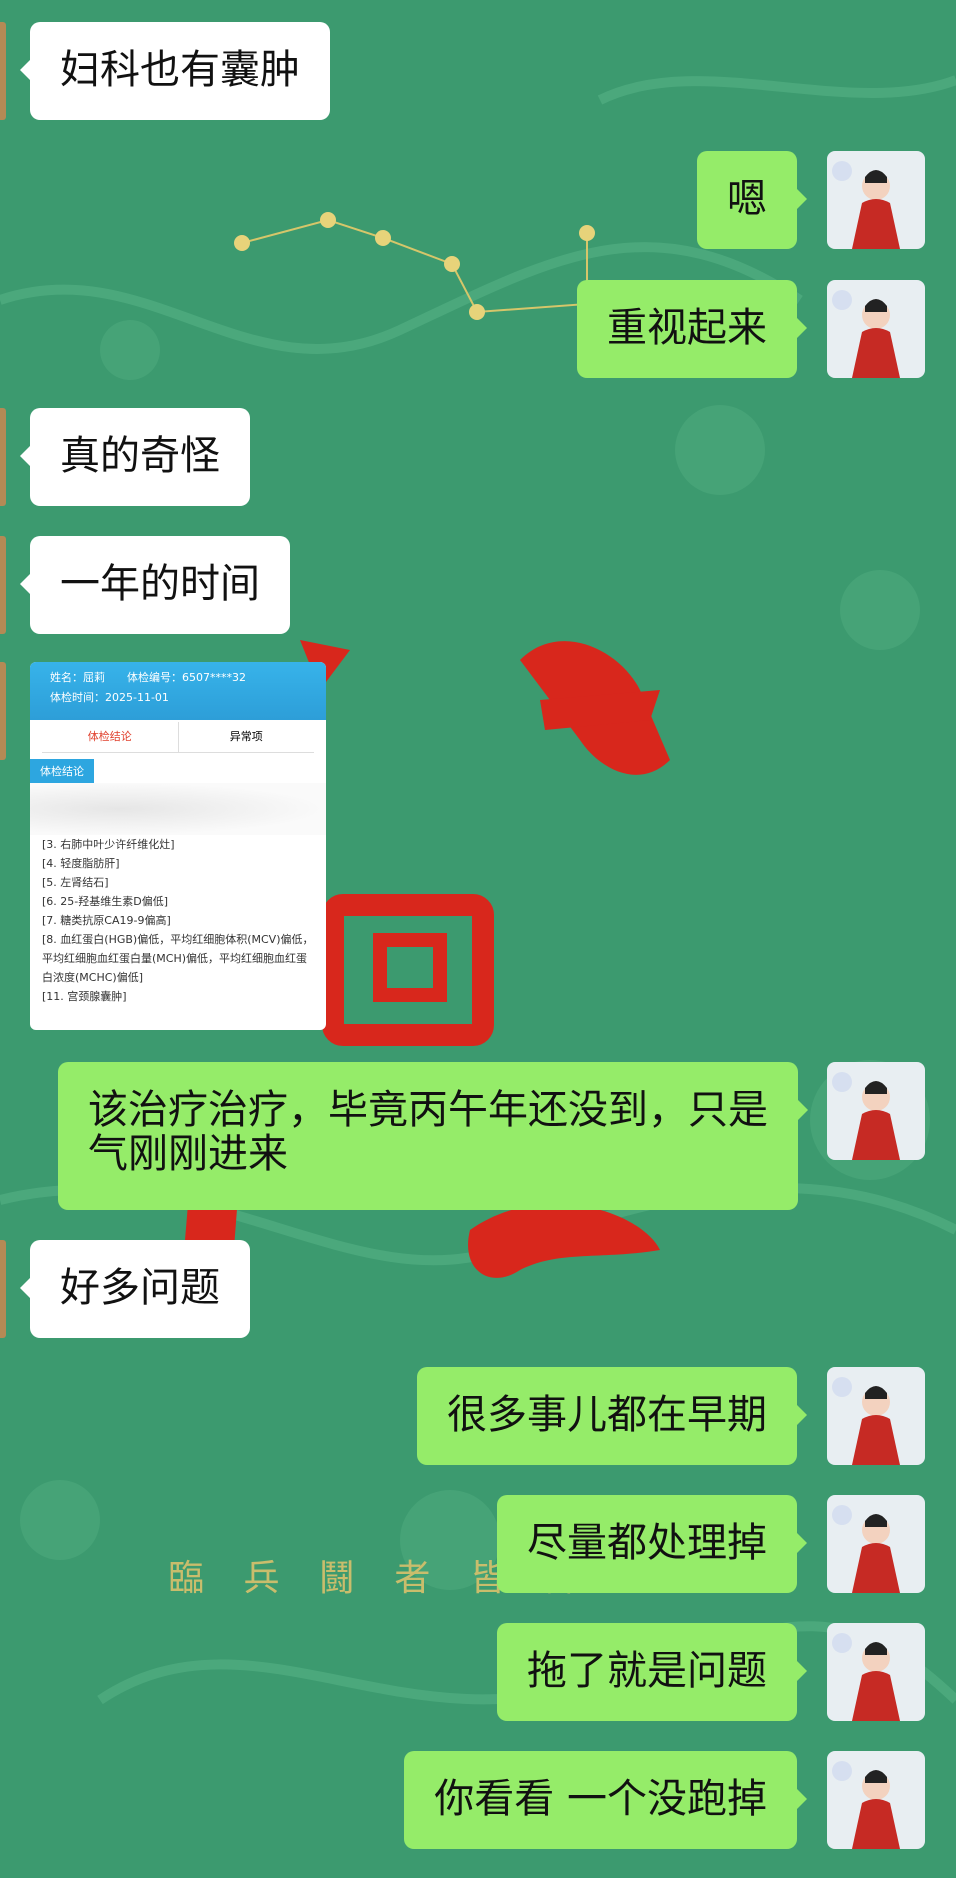 This screenshot has width=956, height=1878. I want to click on report-section-tag: 体检结论, so click(62, 771).